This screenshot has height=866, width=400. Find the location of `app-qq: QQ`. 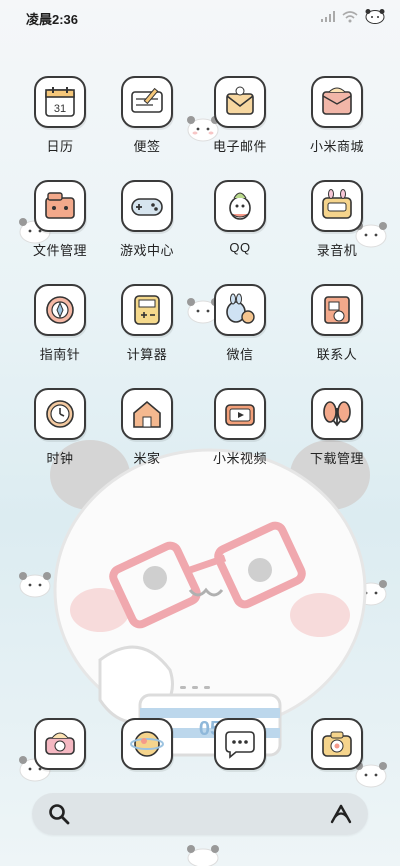

app-qq: QQ is located at coordinates (240, 217).